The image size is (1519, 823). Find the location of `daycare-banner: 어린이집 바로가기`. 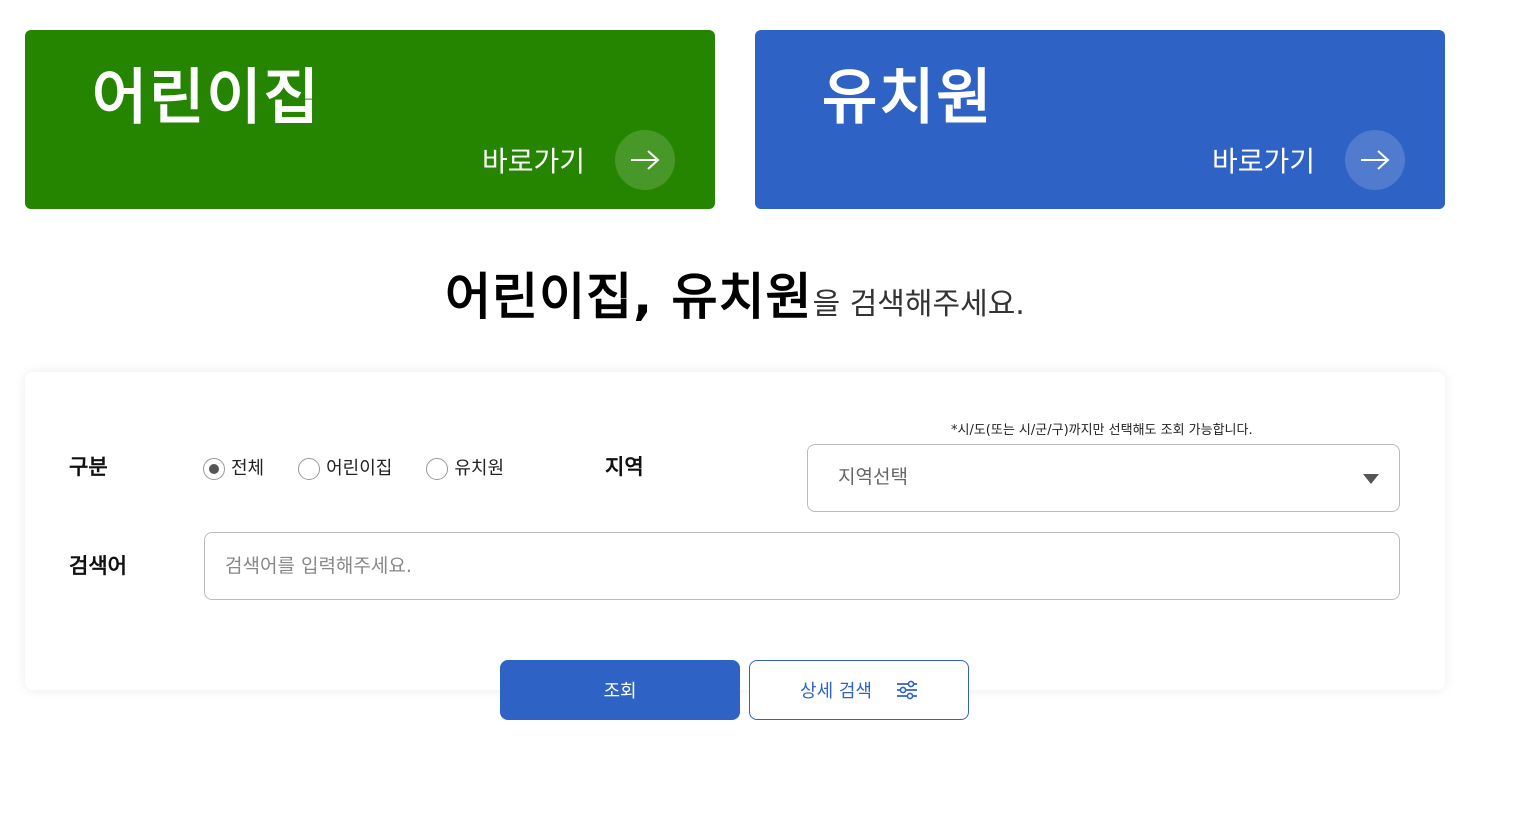

daycare-banner: 어린이집 바로가기 is located at coordinates (370, 119).